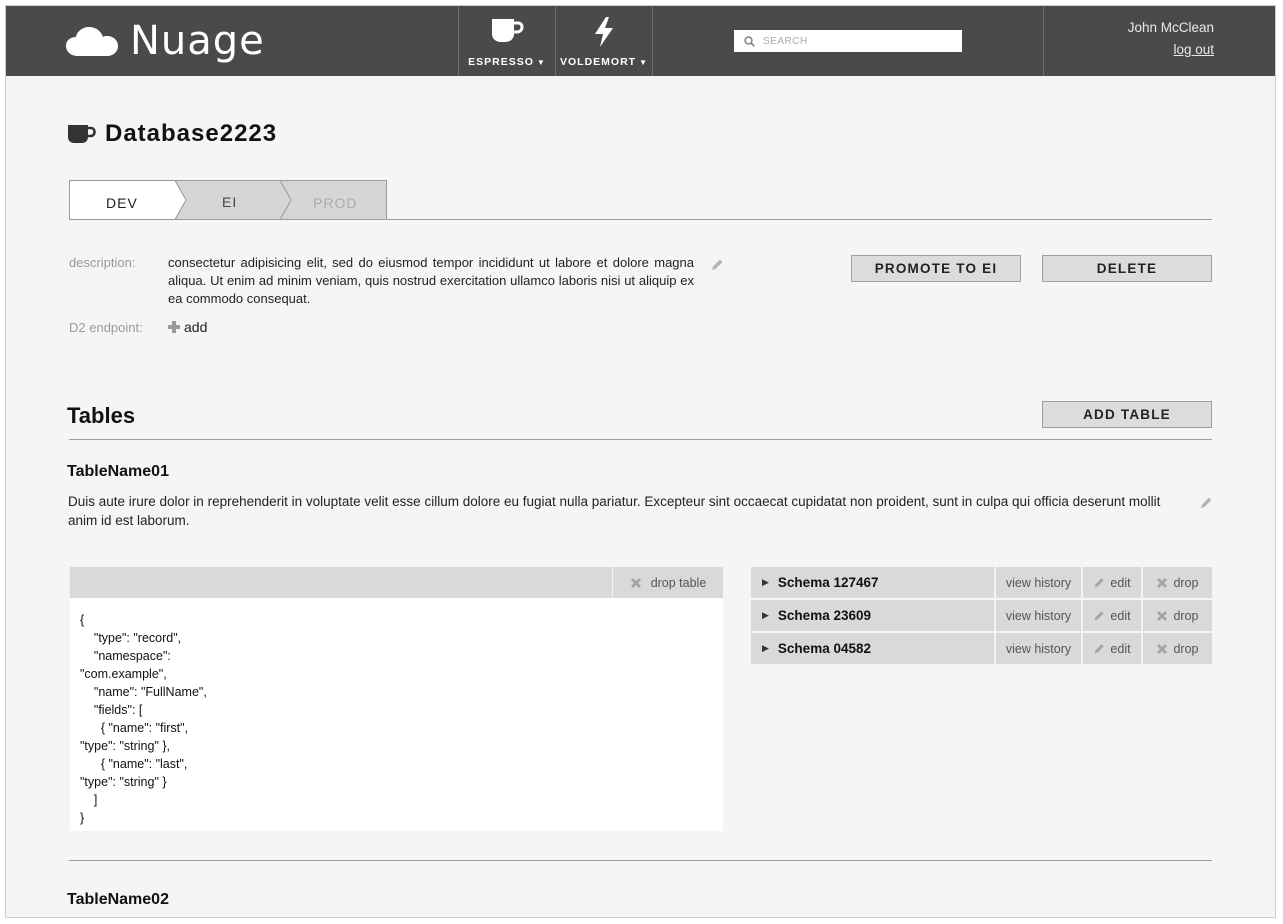 The image size is (1283, 924). What do you see at coordinates (1170, 27) in the screenshot?
I see `user-name: John McClean` at bounding box center [1170, 27].